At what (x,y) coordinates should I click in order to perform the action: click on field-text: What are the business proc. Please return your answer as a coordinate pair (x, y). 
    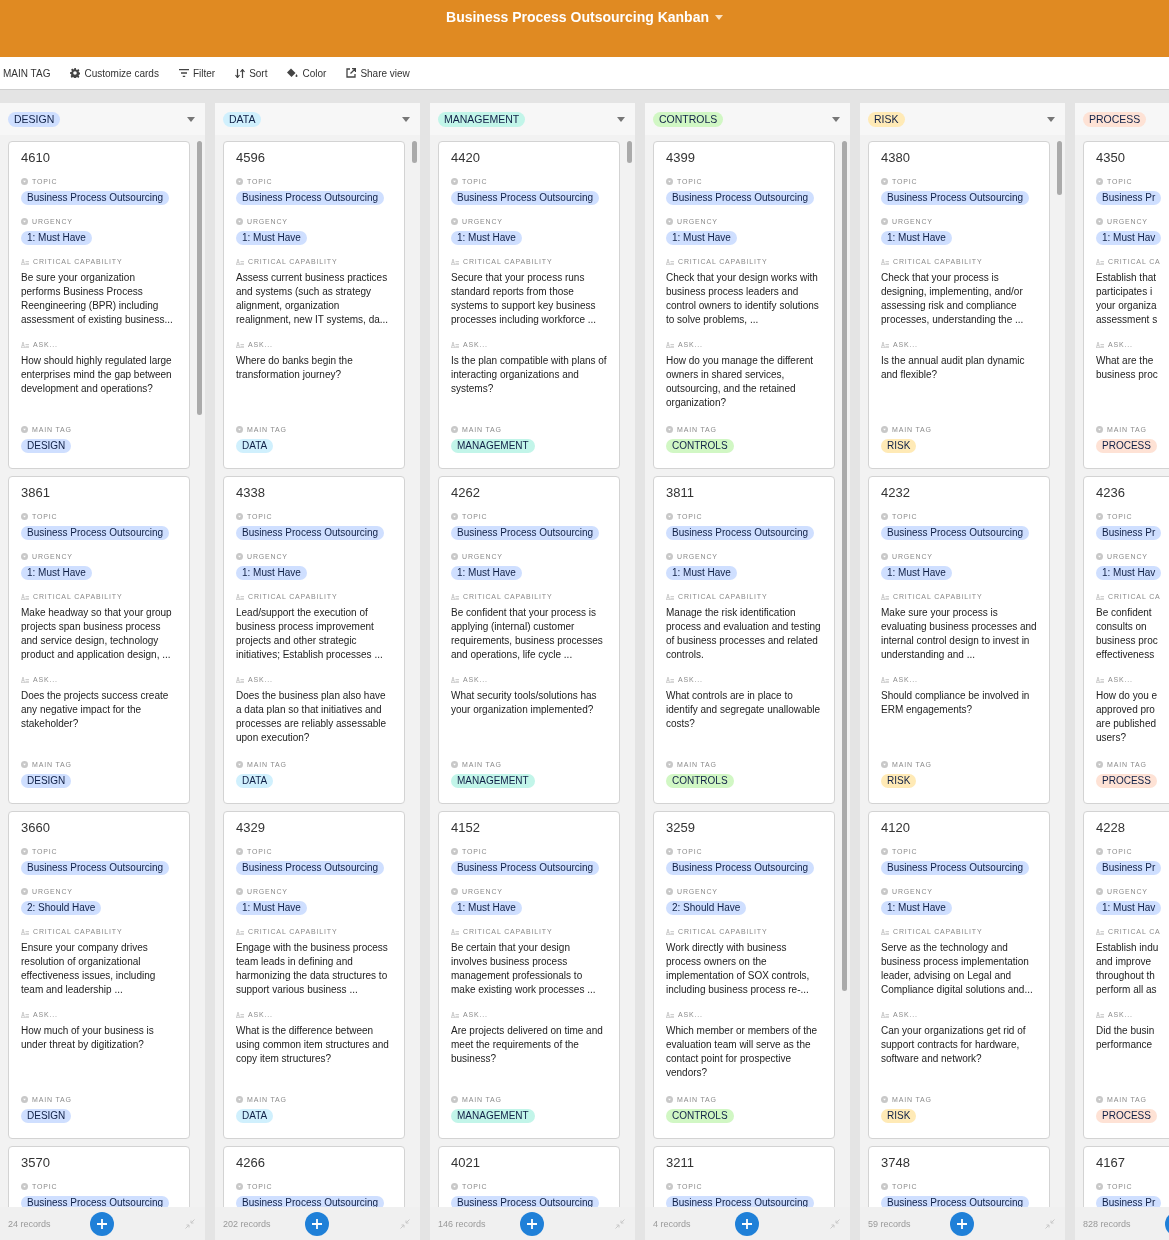
    Looking at the image, I should click on (1127, 368).